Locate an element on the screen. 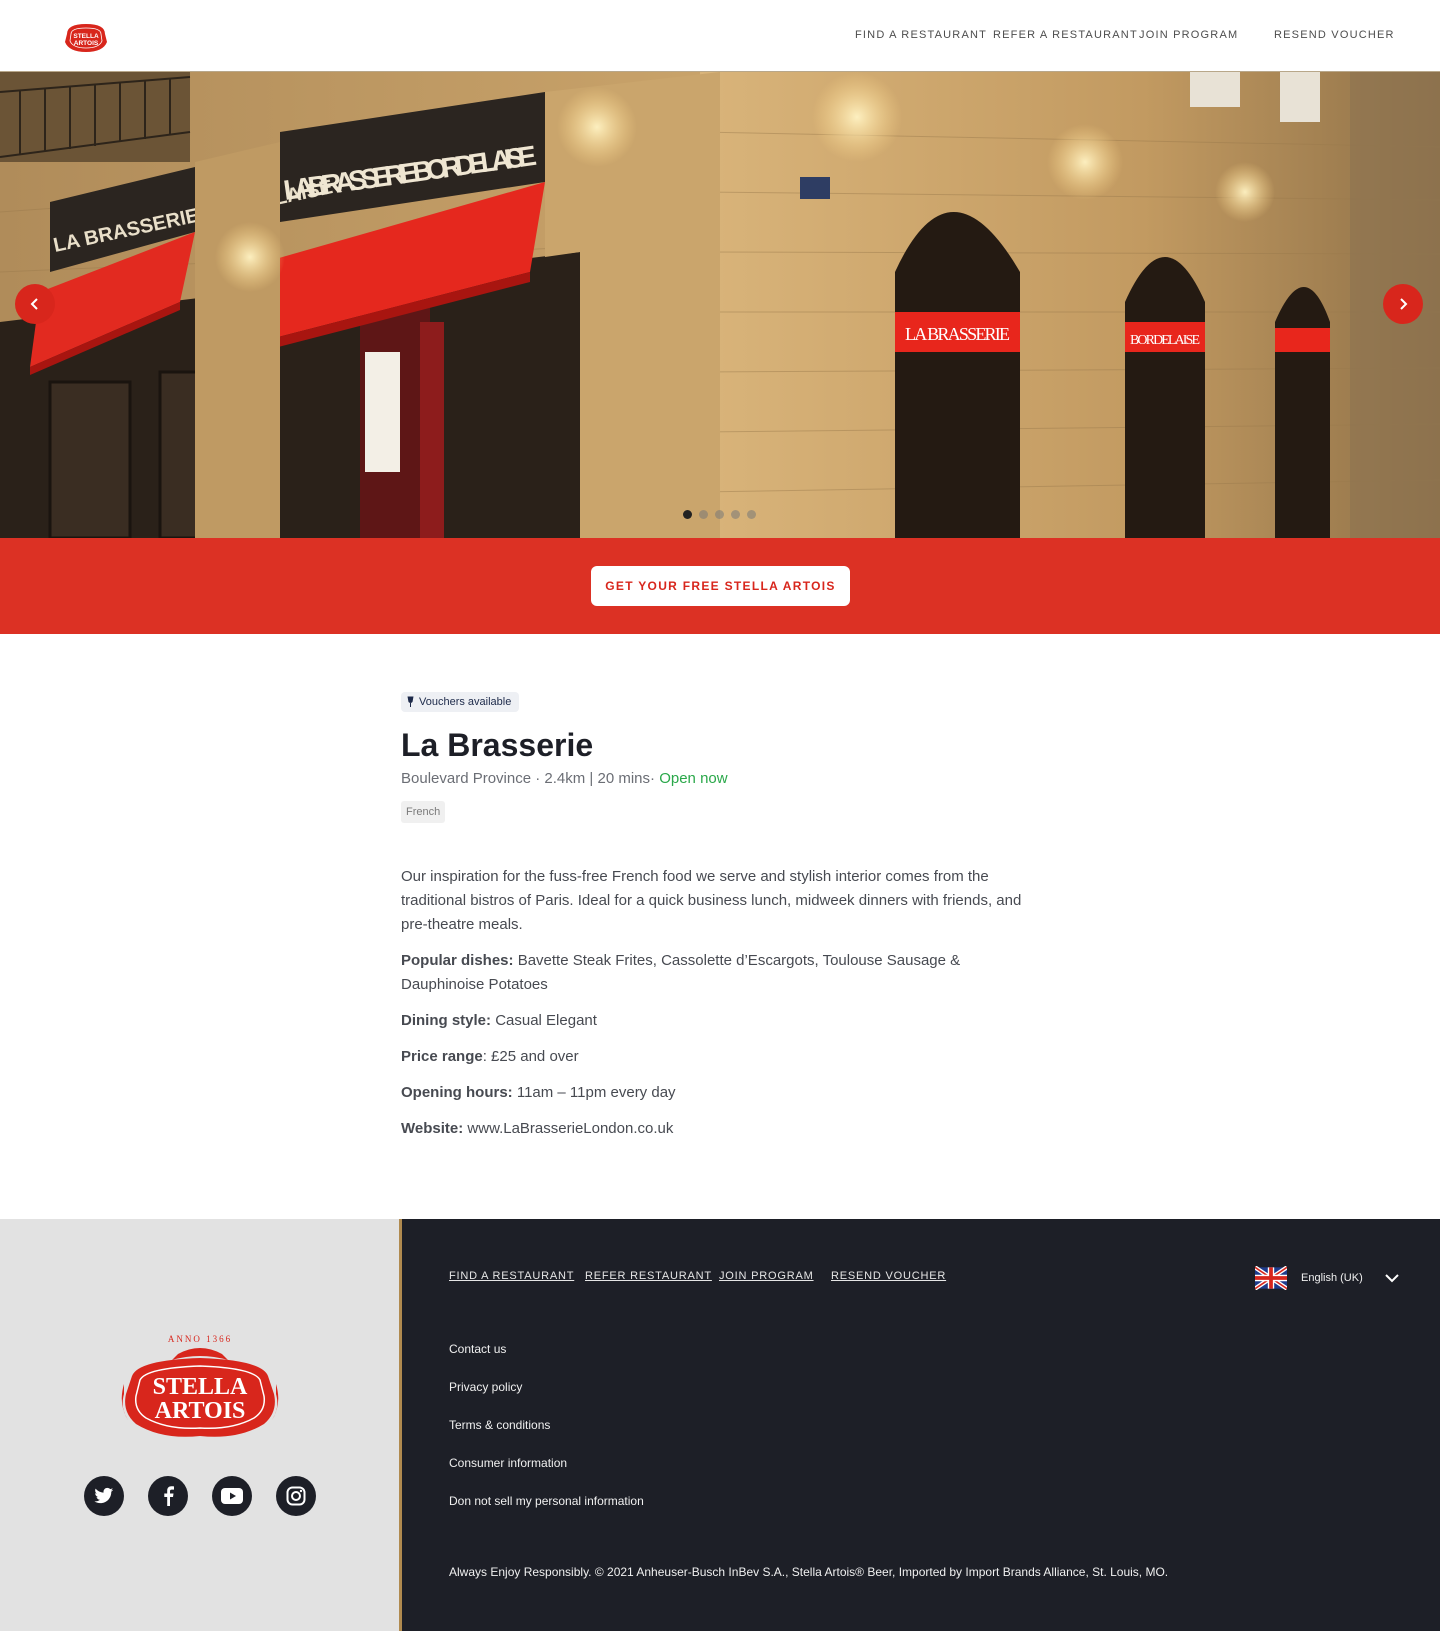  signage-arch2: BORDELAISE is located at coordinates (1165, 340).